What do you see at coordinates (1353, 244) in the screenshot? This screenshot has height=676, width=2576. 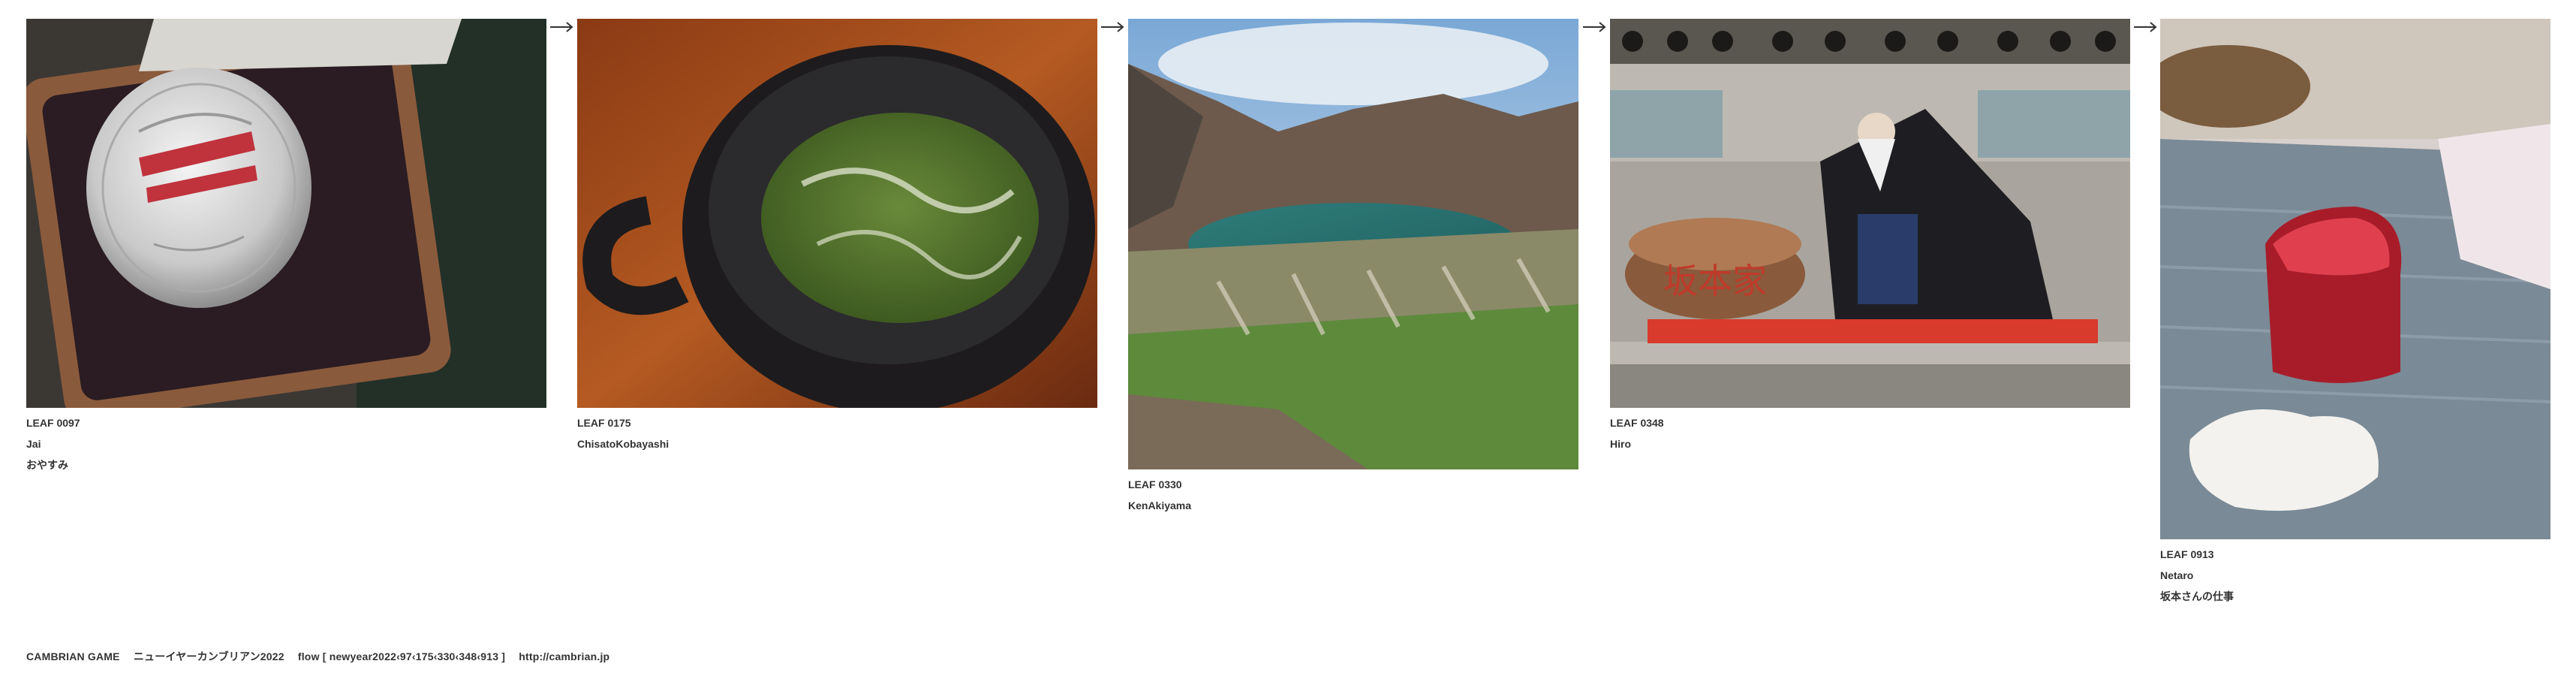 I see `leaf-photo-crater-lake` at bounding box center [1353, 244].